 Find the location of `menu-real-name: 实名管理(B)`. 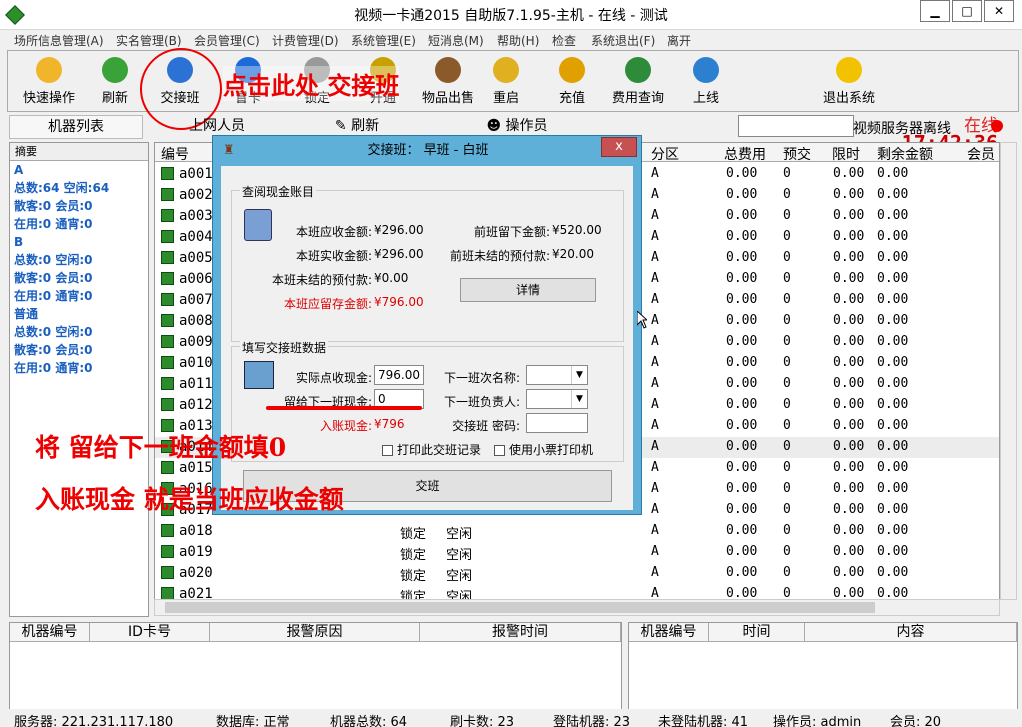

menu-real-name: 实名管理(B) is located at coordinates (149, 40).